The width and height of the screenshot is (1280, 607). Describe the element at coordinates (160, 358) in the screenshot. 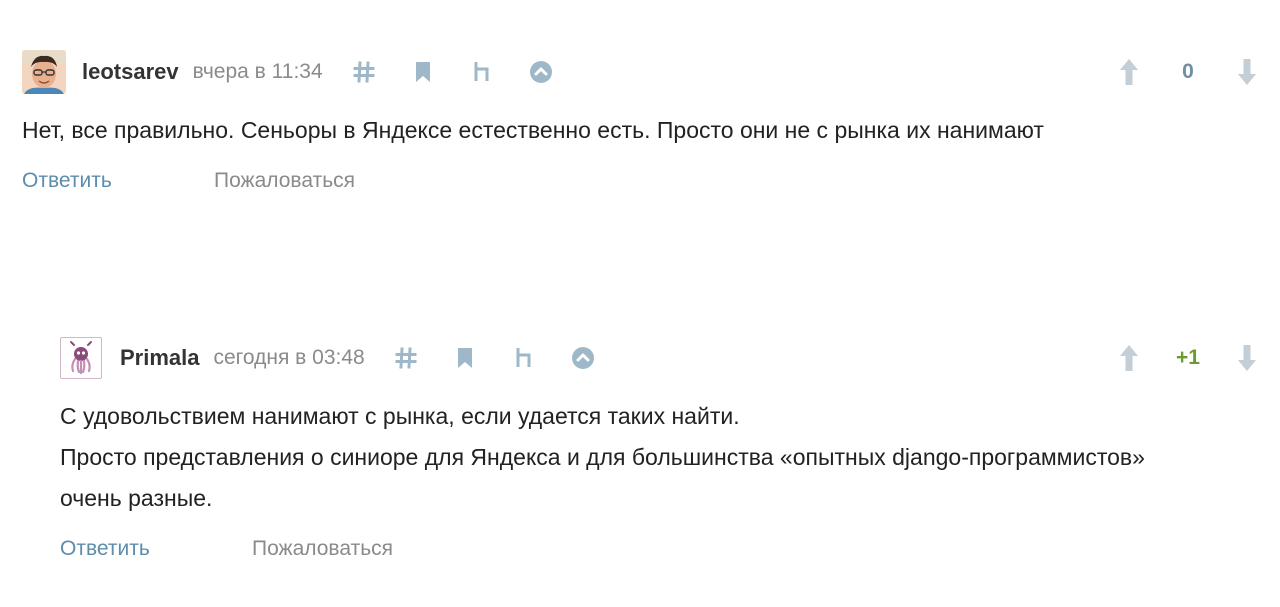

I see `comment-author: Primala` at that location.